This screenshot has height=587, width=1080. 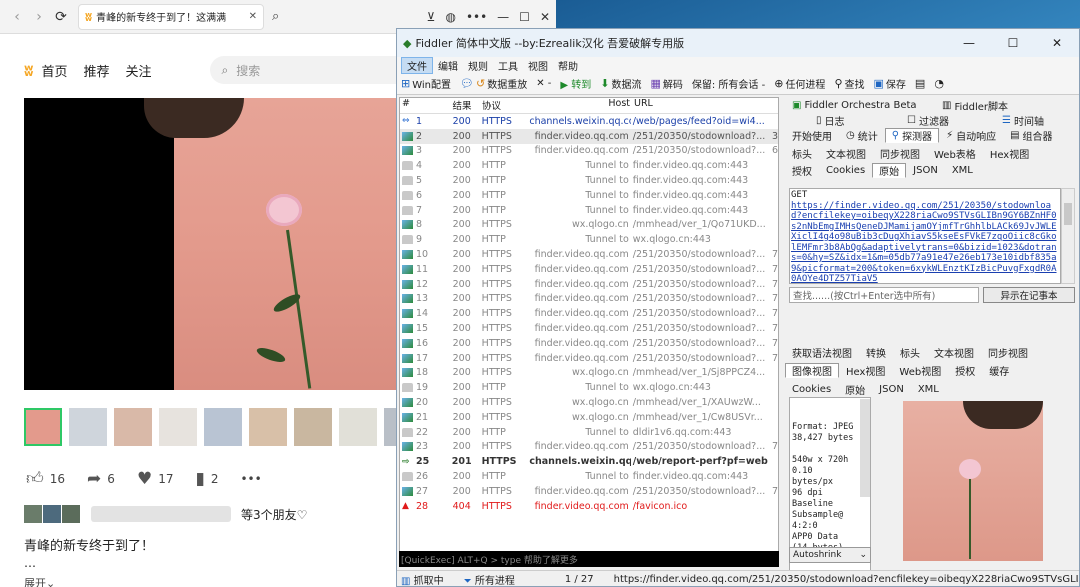 What do you see at coordinates (589, 180) in the screenshot?
I see `table-row: 5 200 HTTP Tunnel to finder.video.qq.com:443` at bounding box center [589, 180].